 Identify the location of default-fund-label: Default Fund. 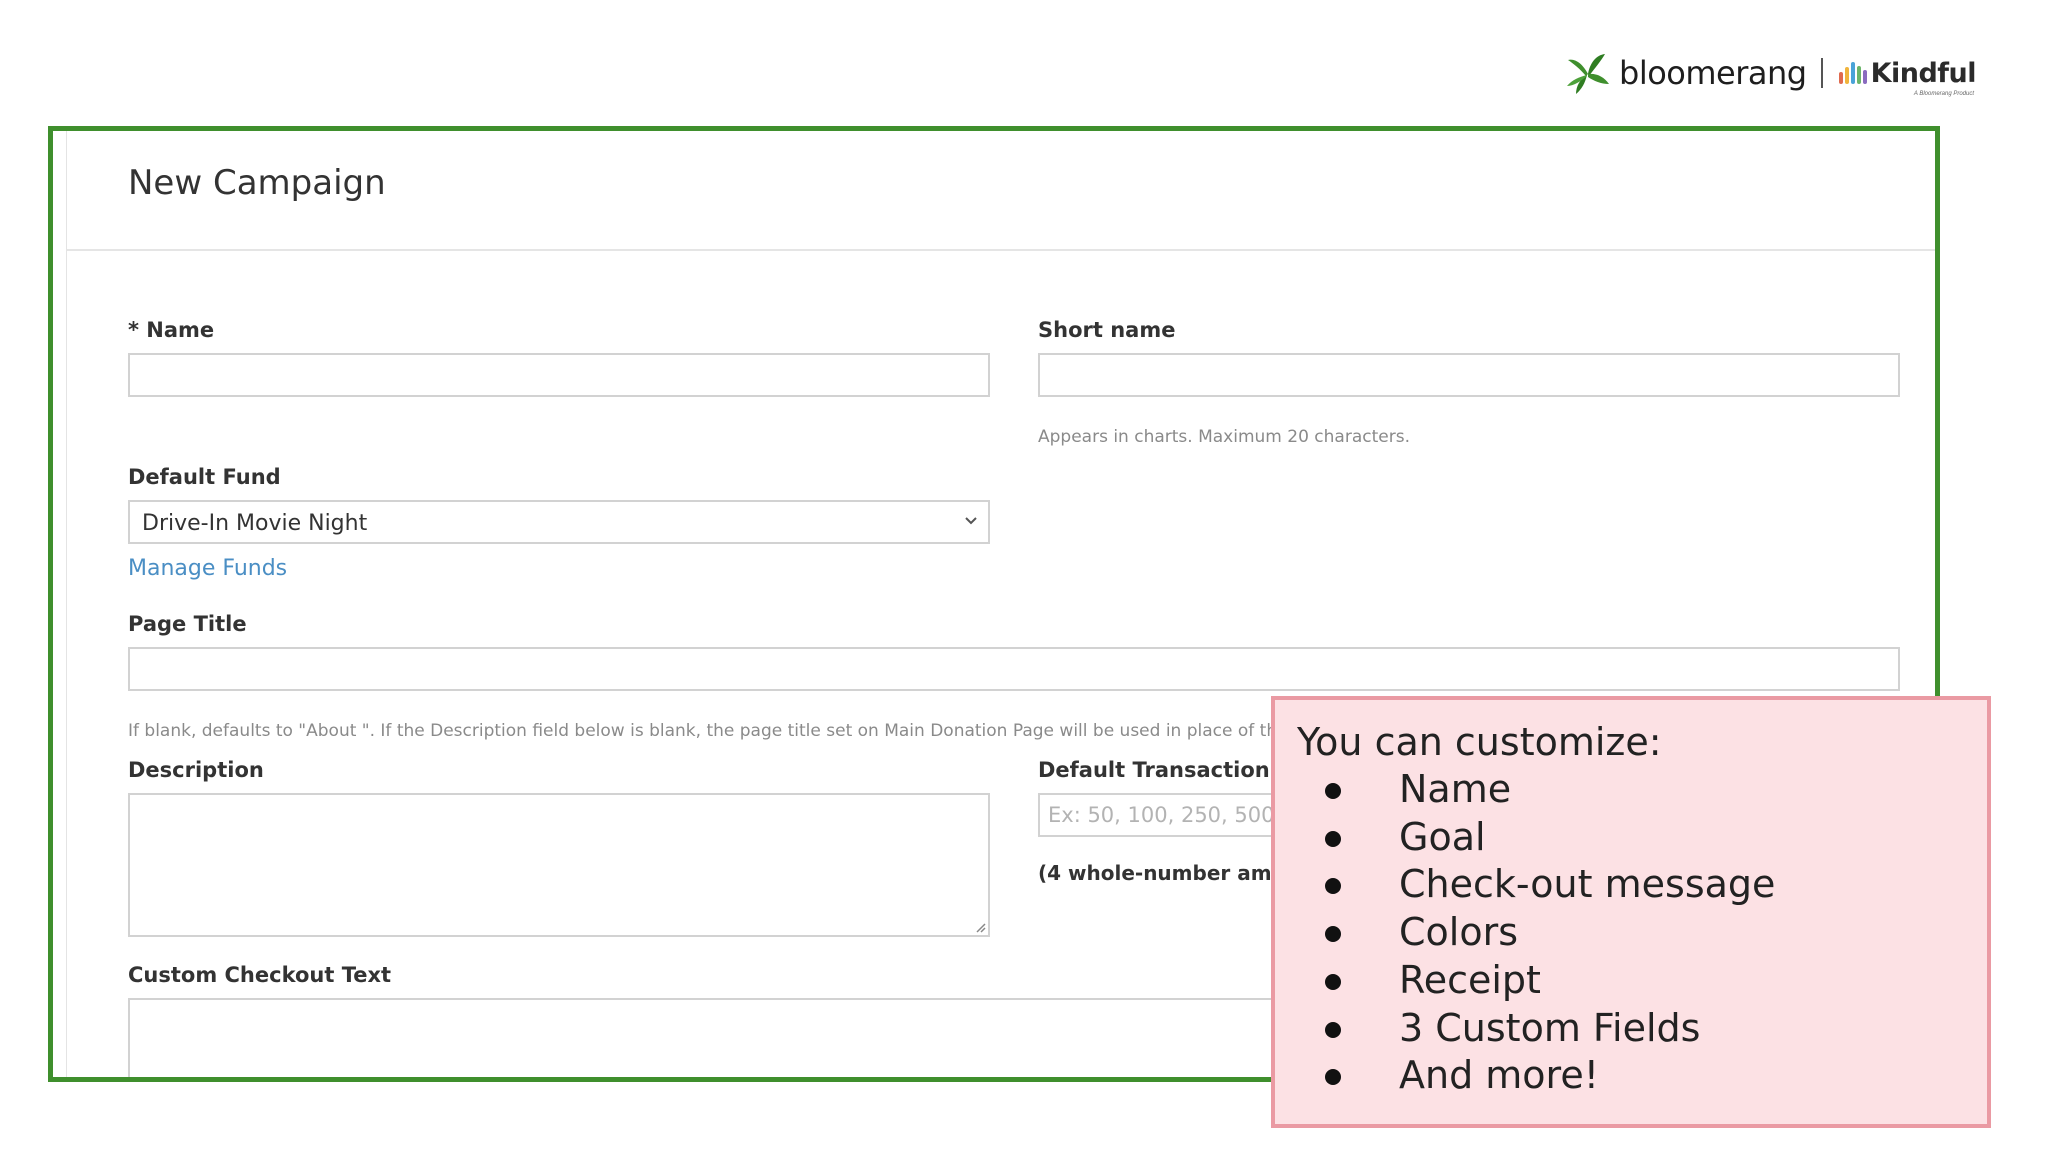
(204, 477).